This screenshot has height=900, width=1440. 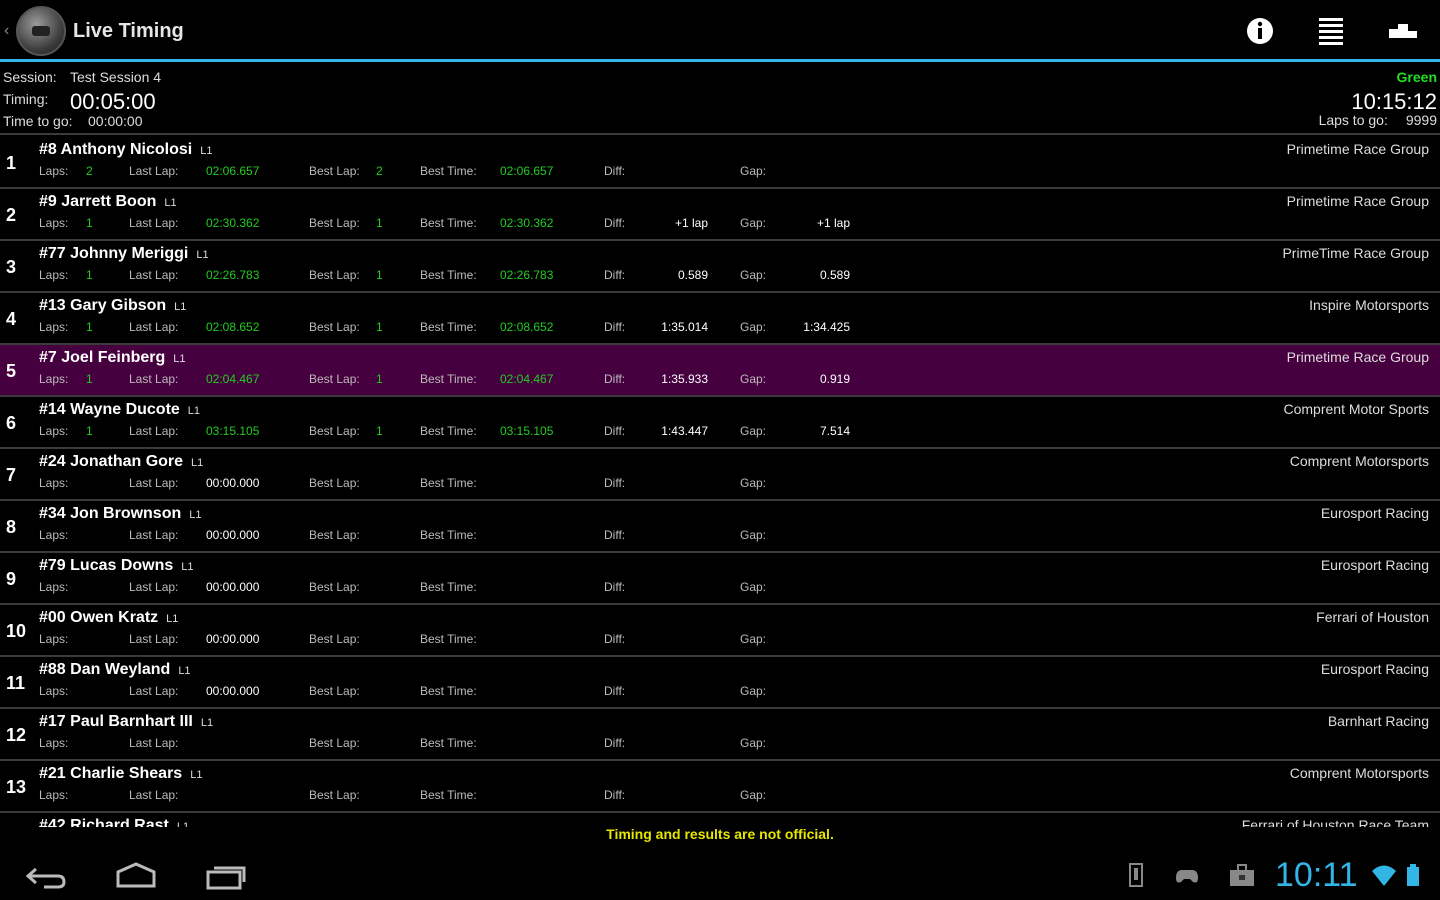 I want to click on driver-text: #8 Anthony Nicolosi, so click(x=116, y=149).